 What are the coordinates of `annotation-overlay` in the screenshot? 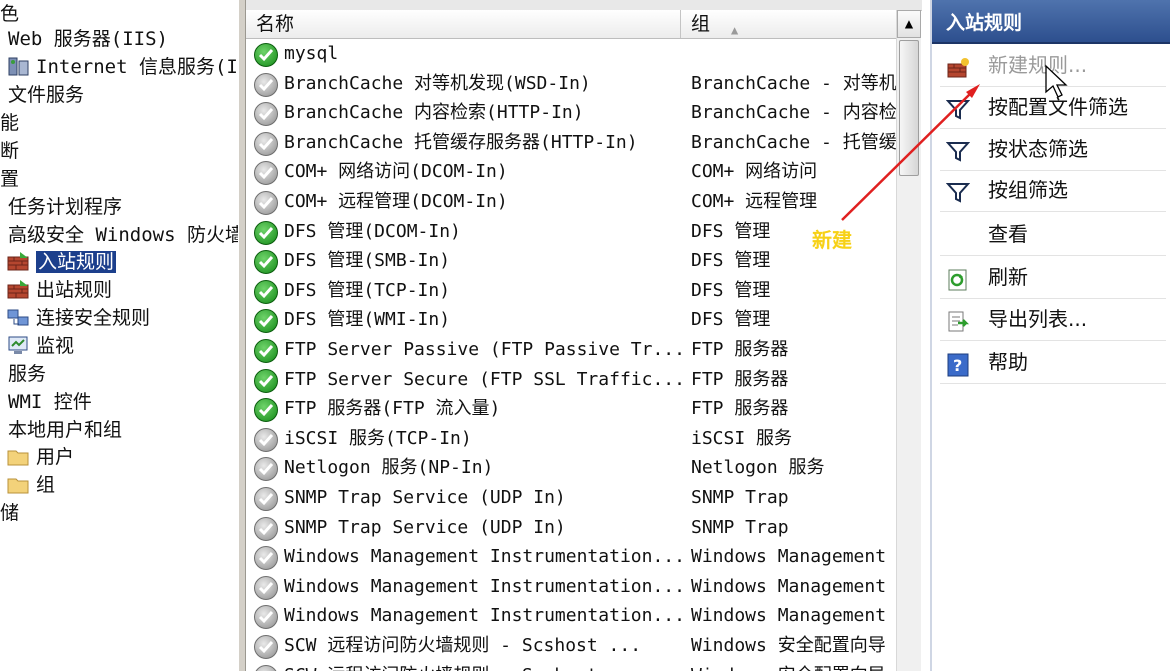 It's located at (954, 142).